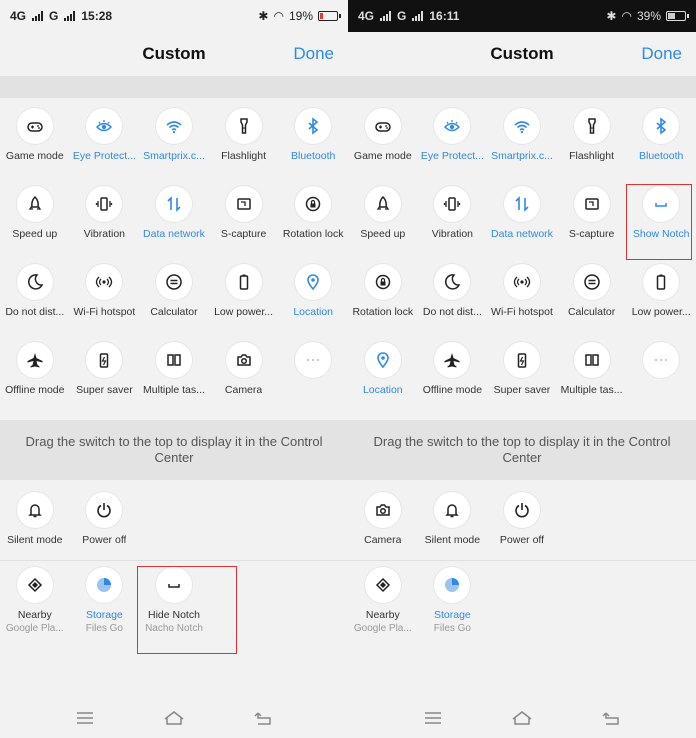 This screenshot has width=696, height=738. I want to click on divider, so click(522, 560).